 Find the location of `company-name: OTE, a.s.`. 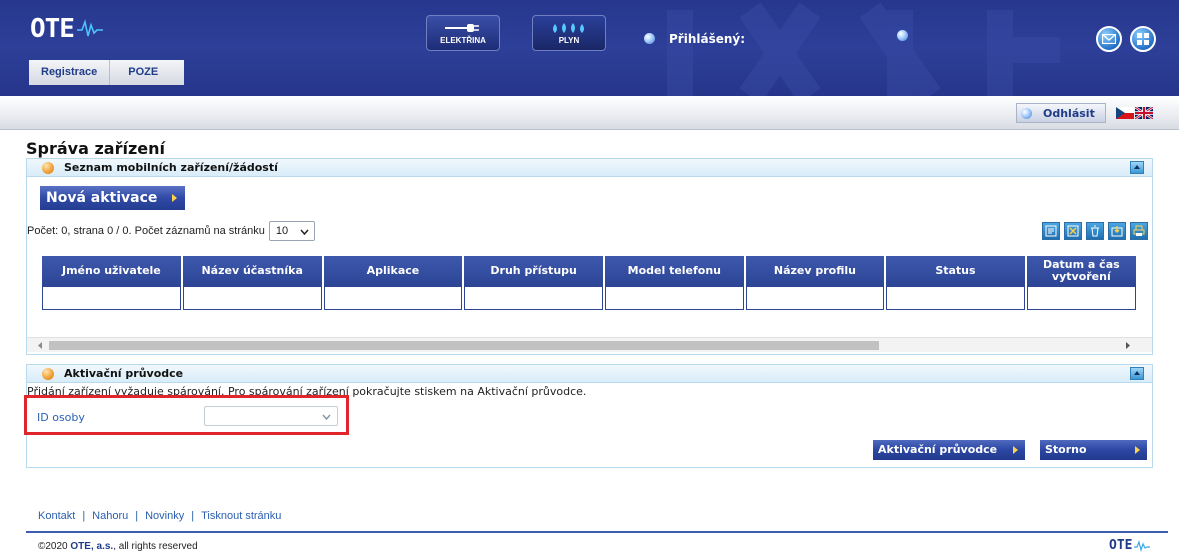

company-name: OTE, a.s. is located at coordinates (91, 546).